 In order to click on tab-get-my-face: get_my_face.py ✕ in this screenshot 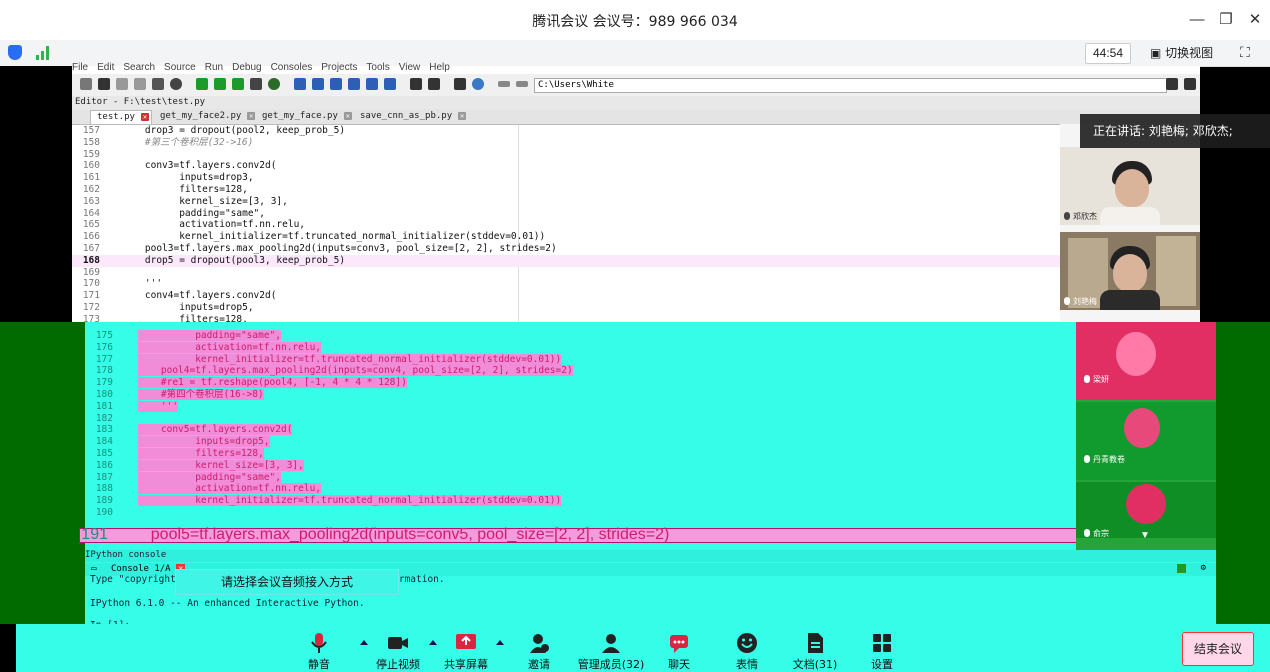, I will do `click(305, 116)`.